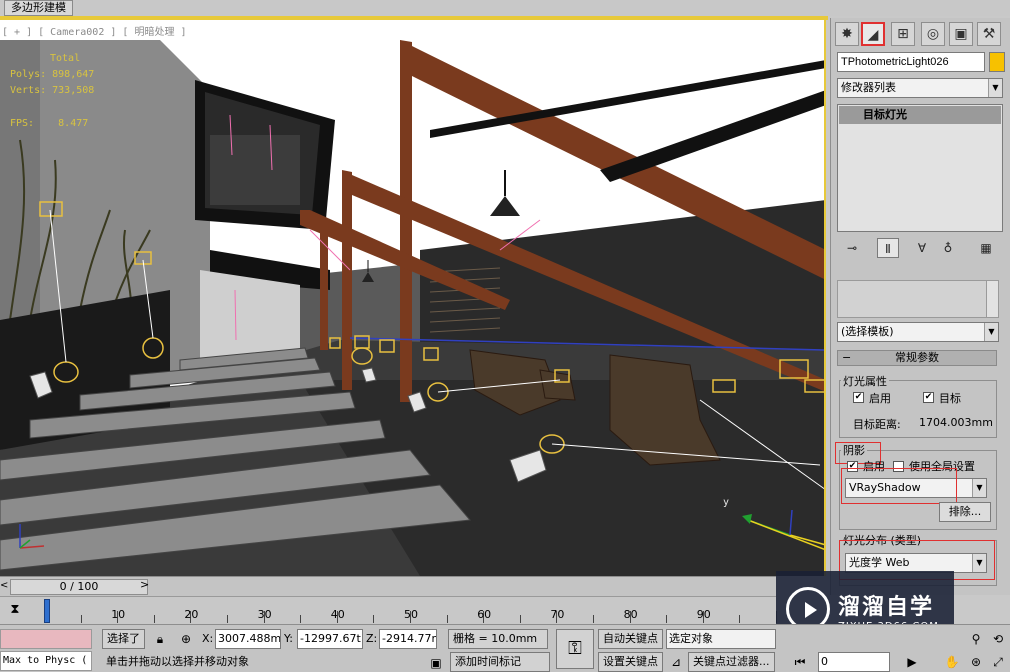 The width and height of the screenshot is (1010, 672). I want to click on curve-editor-icon: ⧗, so click(15, 610).